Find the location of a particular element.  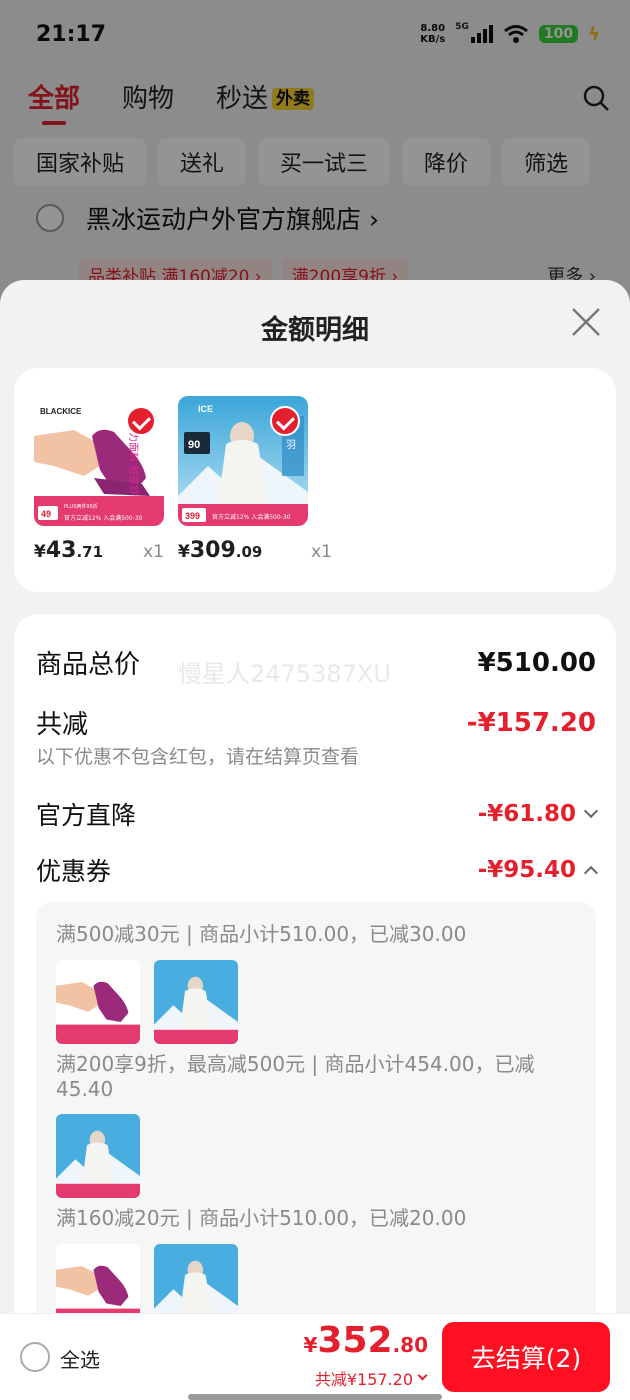

checkout-button: 去结算(2) is located at coordinates (526, 1357).